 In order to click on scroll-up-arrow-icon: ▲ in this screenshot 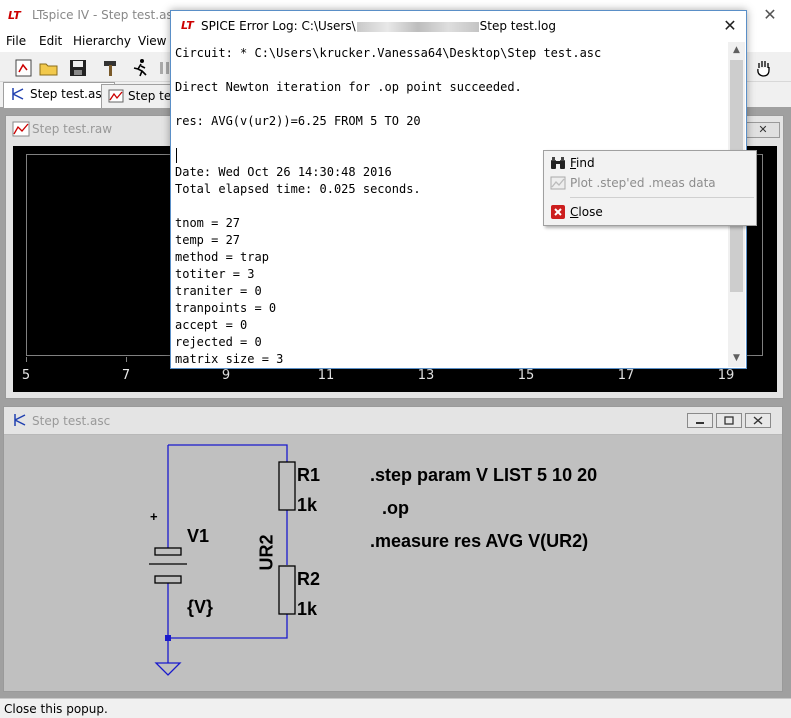, I will do `click(736, 50)`.